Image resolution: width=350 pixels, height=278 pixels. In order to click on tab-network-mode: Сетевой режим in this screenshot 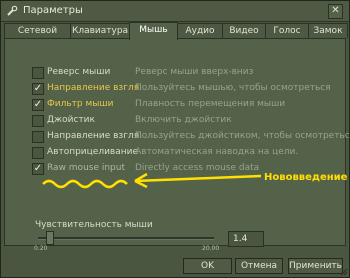, I will do `click(37, 36)`.